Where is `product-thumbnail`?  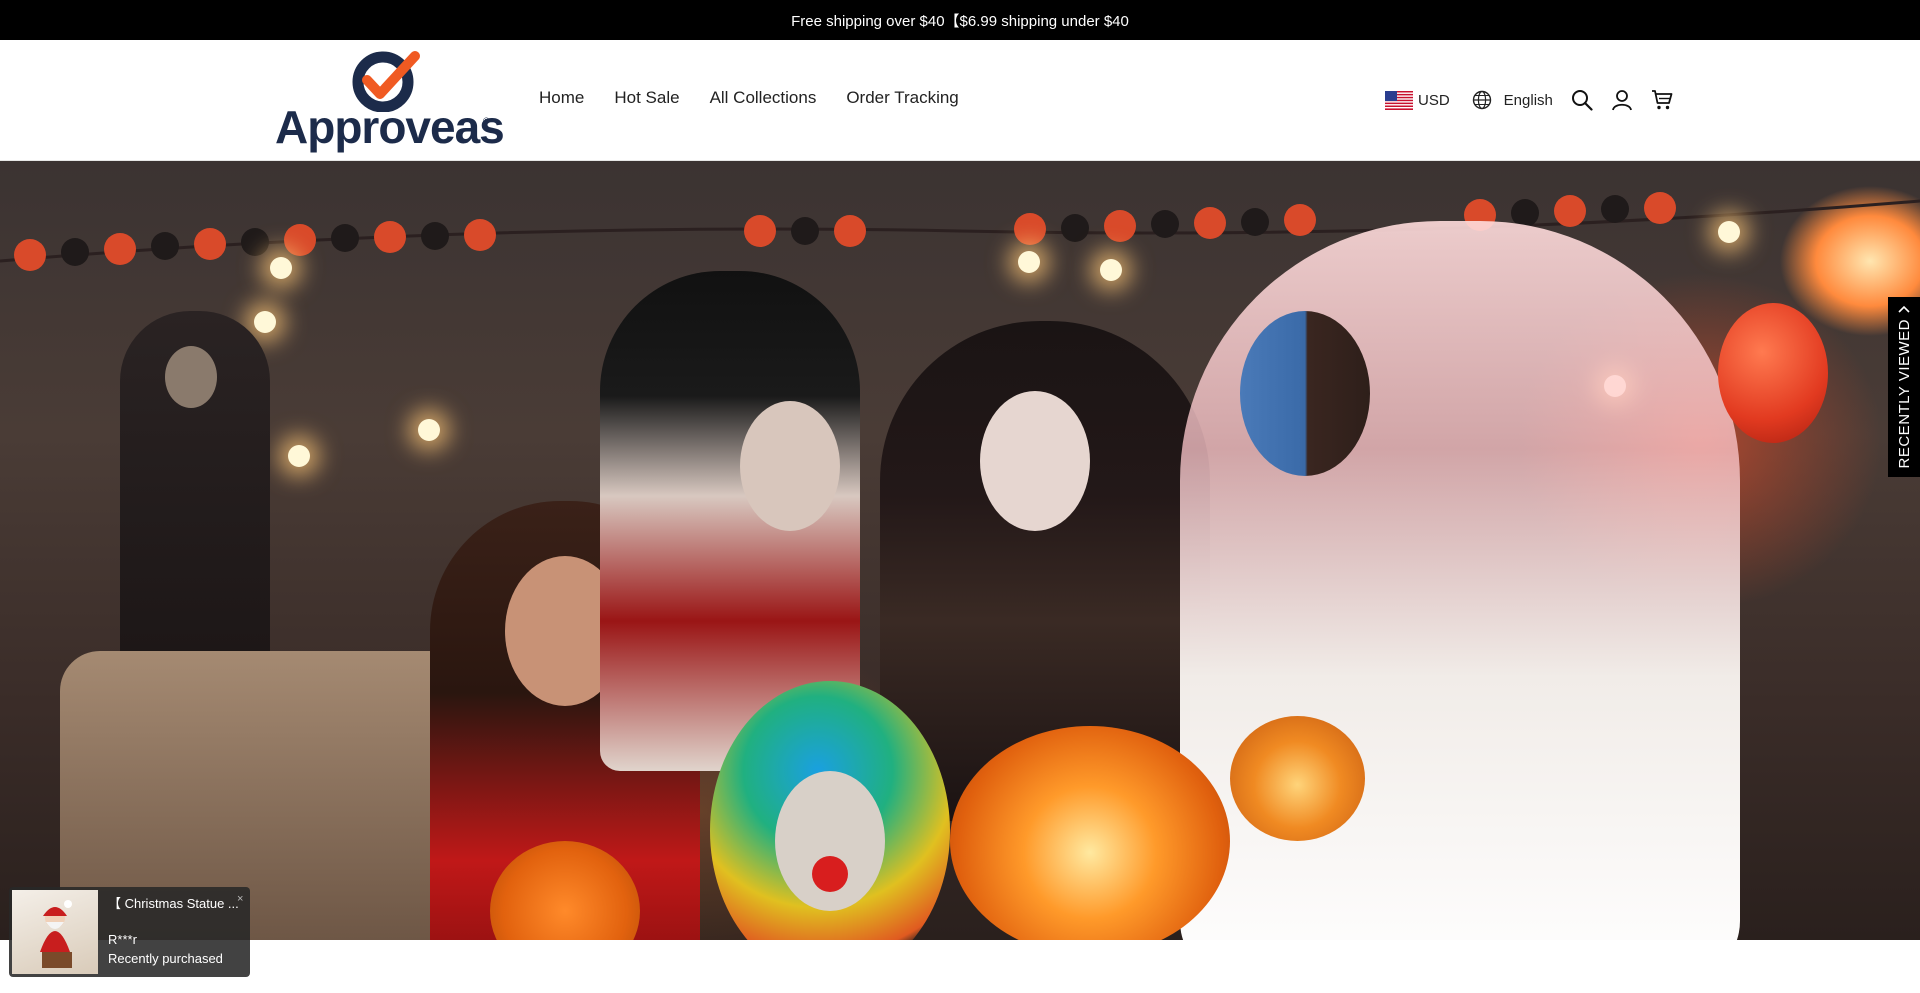
product-thumbnail is located at coordinates (55, 932).